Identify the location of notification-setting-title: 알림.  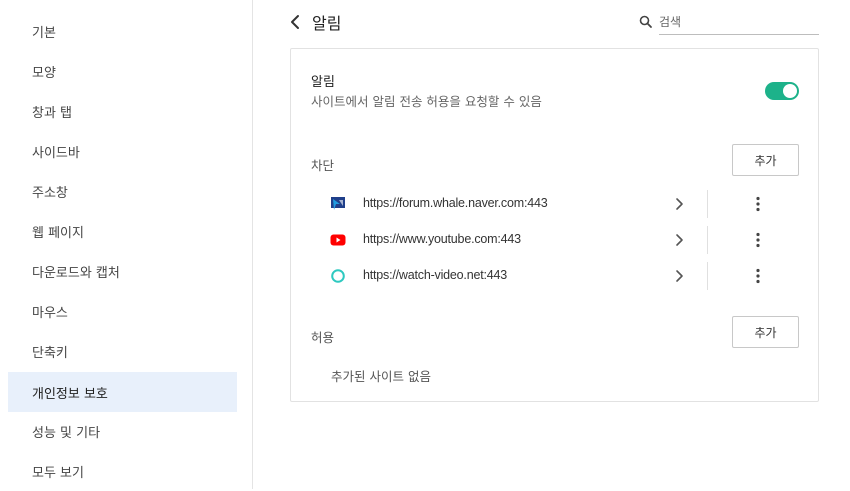
(323, 82).